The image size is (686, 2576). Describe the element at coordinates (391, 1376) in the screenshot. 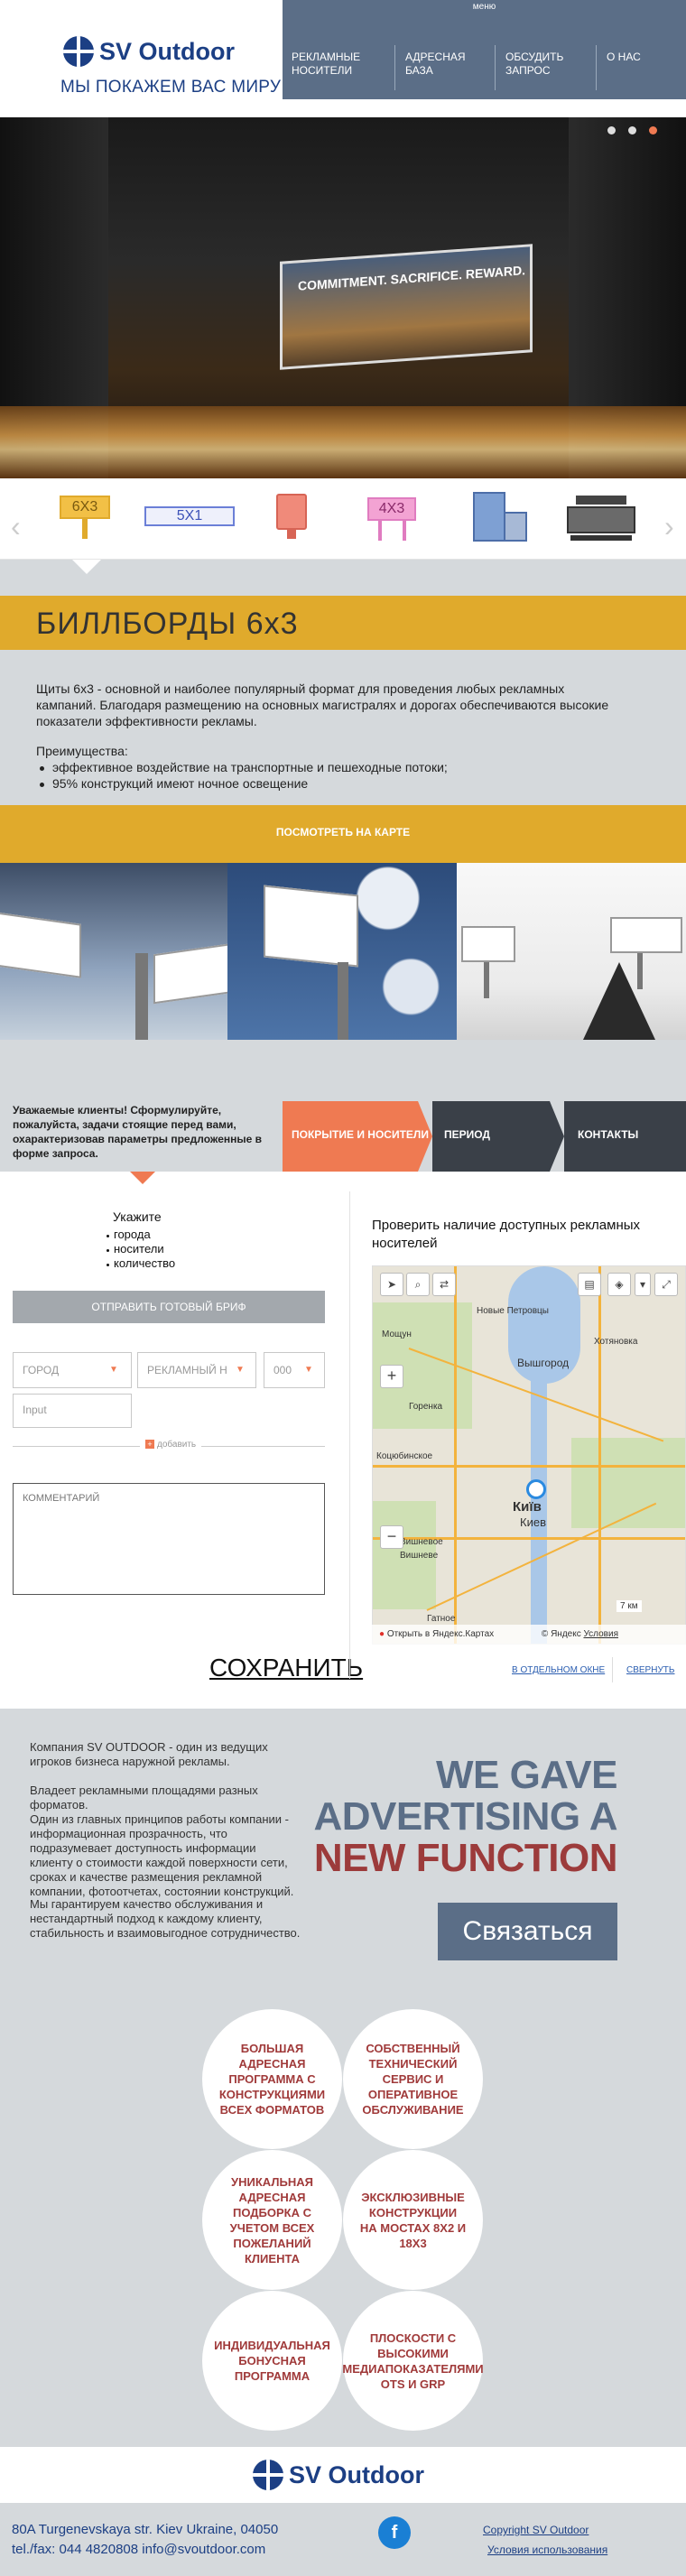

I see `zoom-in-button: +` at that location.